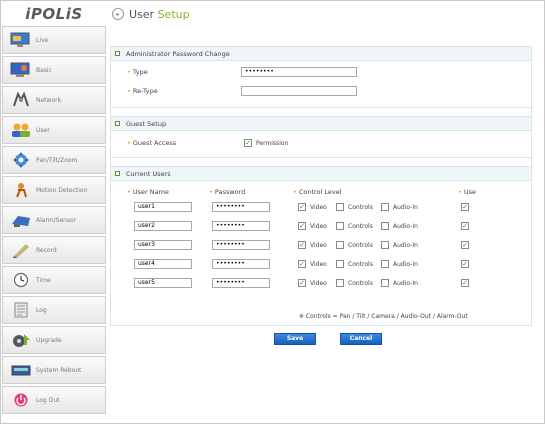 This screenshot has width=545, height=424. Describe the element at coordinates (48, 400) in the screenshot. I see `sidebar-item-label: Log Out` at that location.